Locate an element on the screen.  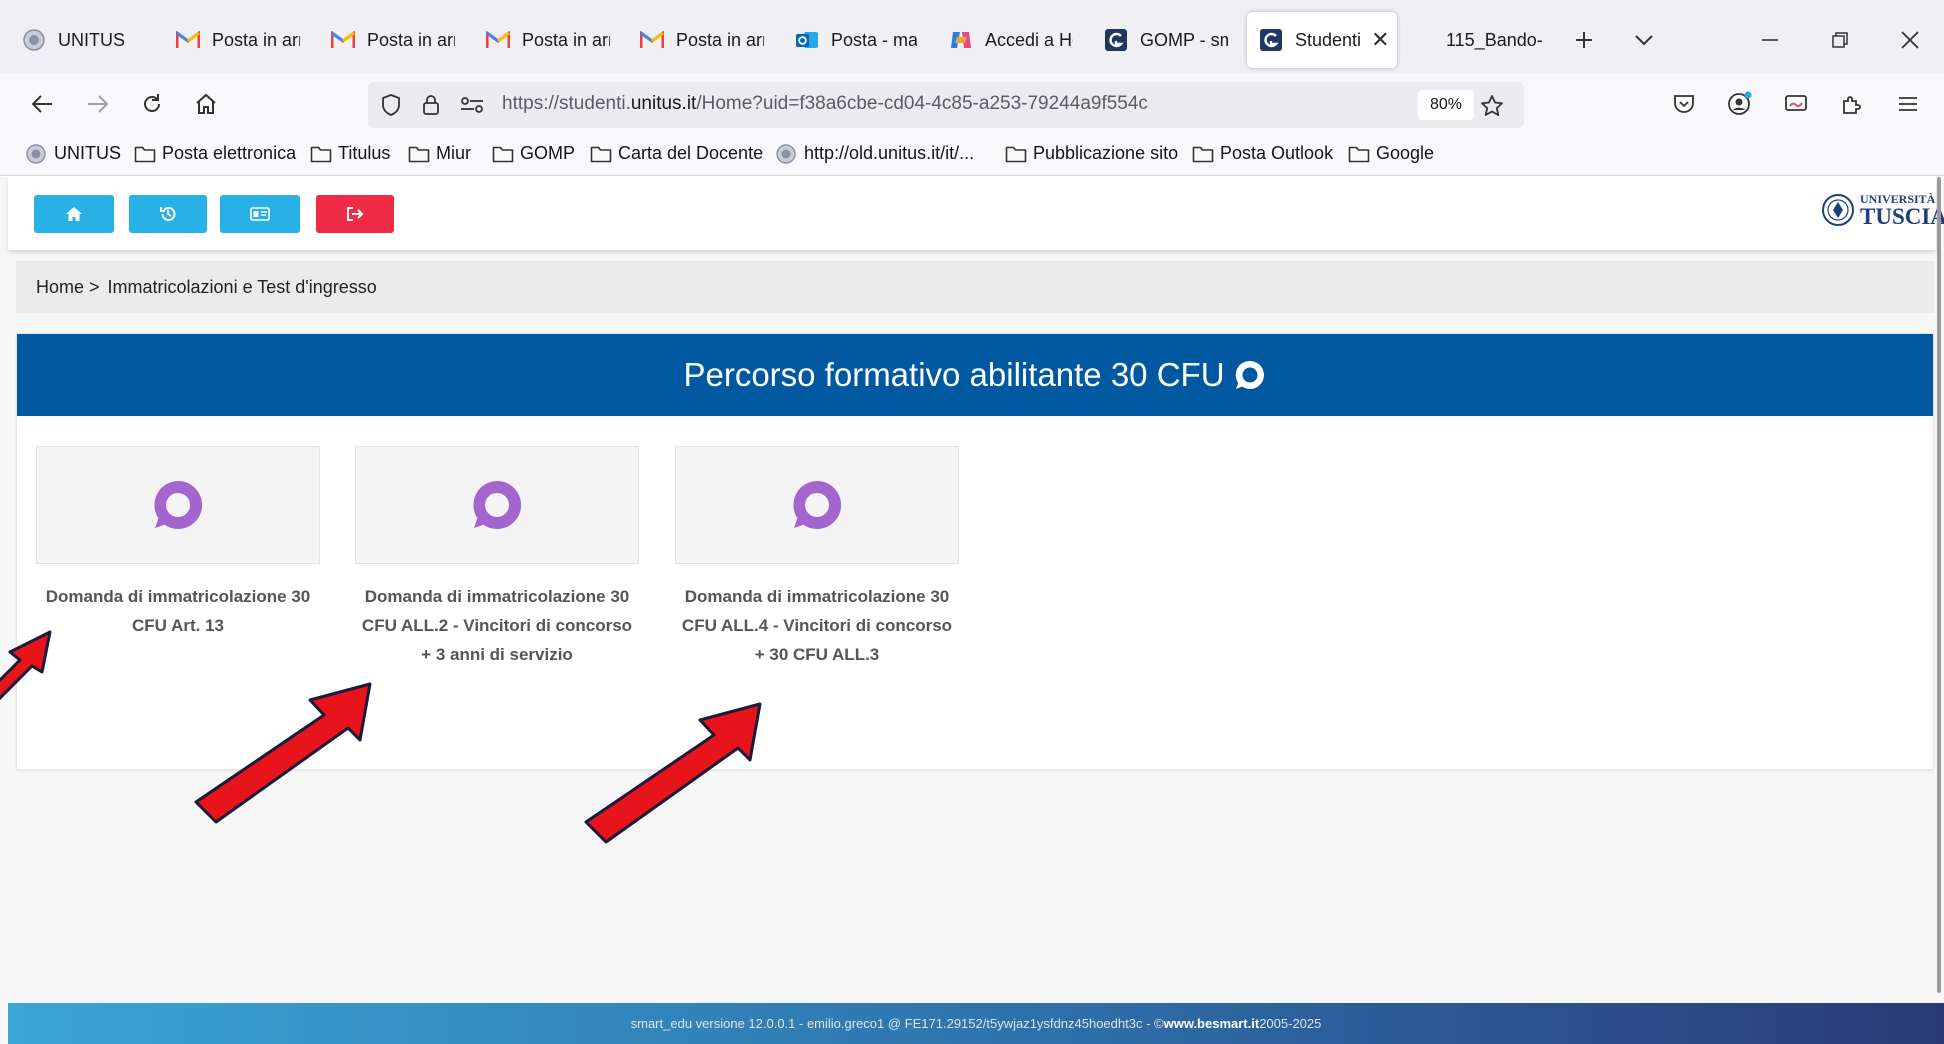
bookmark-label: Google is located at coordinates (1405, 153).